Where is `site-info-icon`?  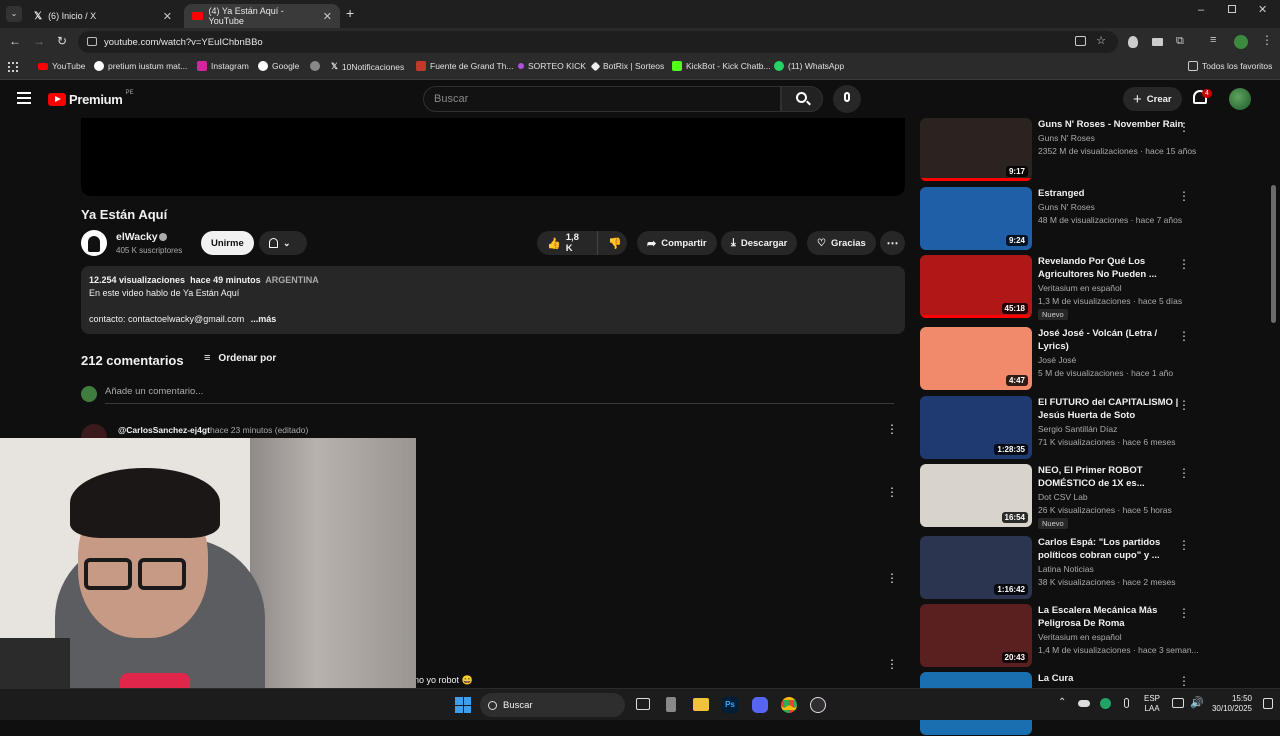
site-info-icon is located at coordinates (92, 41).